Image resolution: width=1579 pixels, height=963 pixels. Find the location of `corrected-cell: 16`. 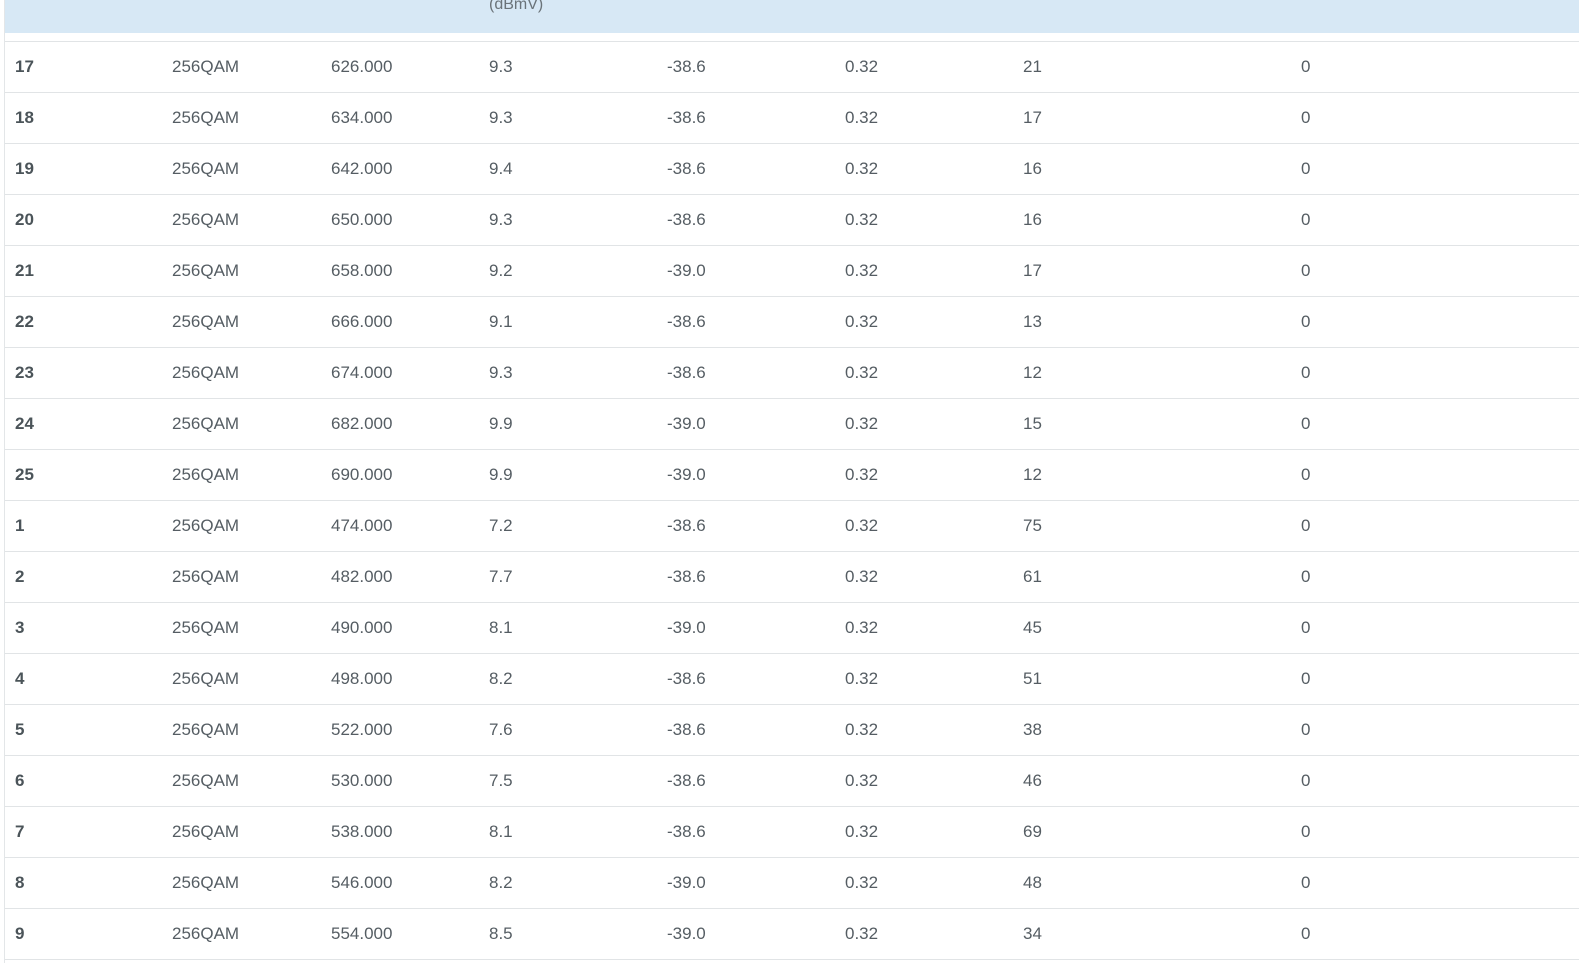

corrected-cell: 16 is located at coordinates (1032, 219).